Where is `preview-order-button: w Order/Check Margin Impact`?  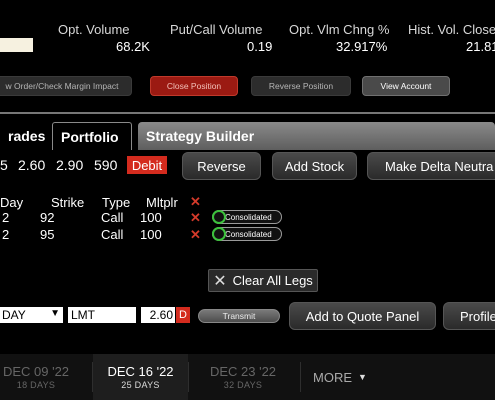 preview-order-button: w Order/Check Margin Impact is located at coordinates (66, 86).